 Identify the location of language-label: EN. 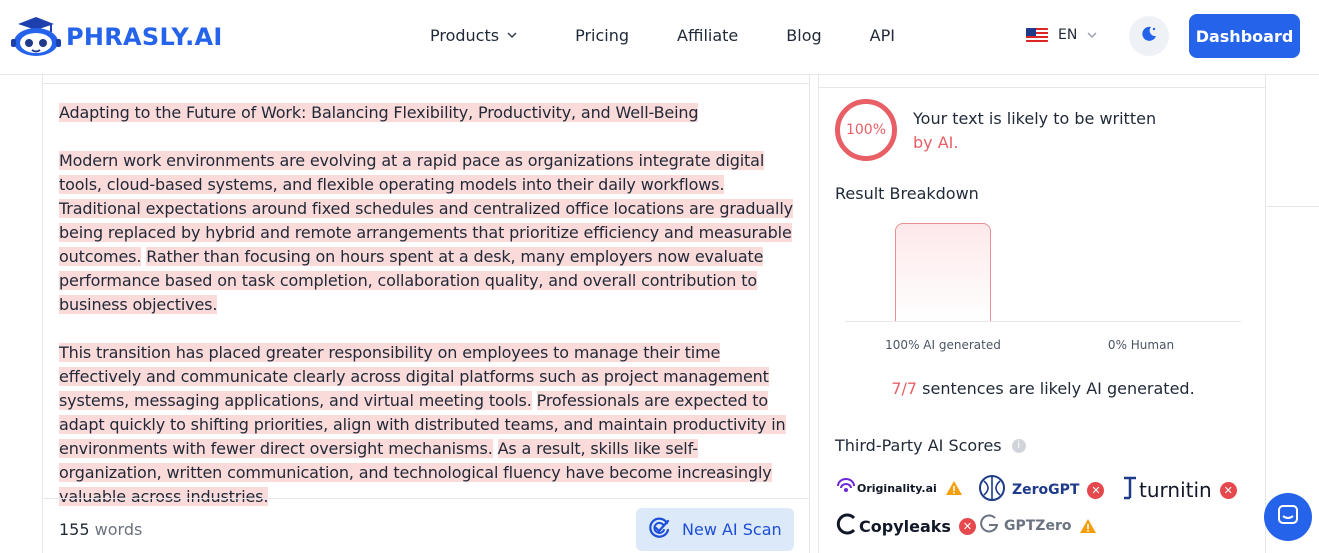
(1068, 35).